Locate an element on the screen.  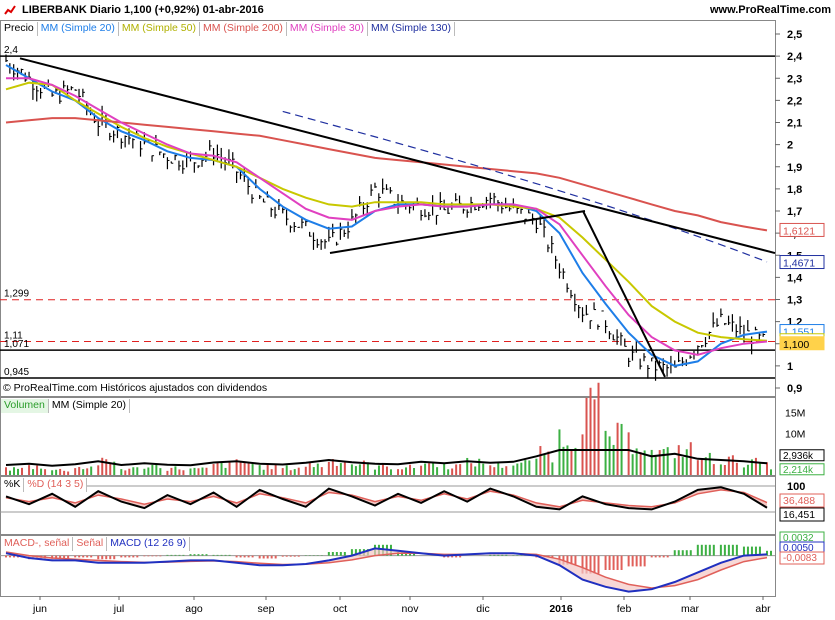
y-tick-label: 1,4 is located at coordinates (795, 278).